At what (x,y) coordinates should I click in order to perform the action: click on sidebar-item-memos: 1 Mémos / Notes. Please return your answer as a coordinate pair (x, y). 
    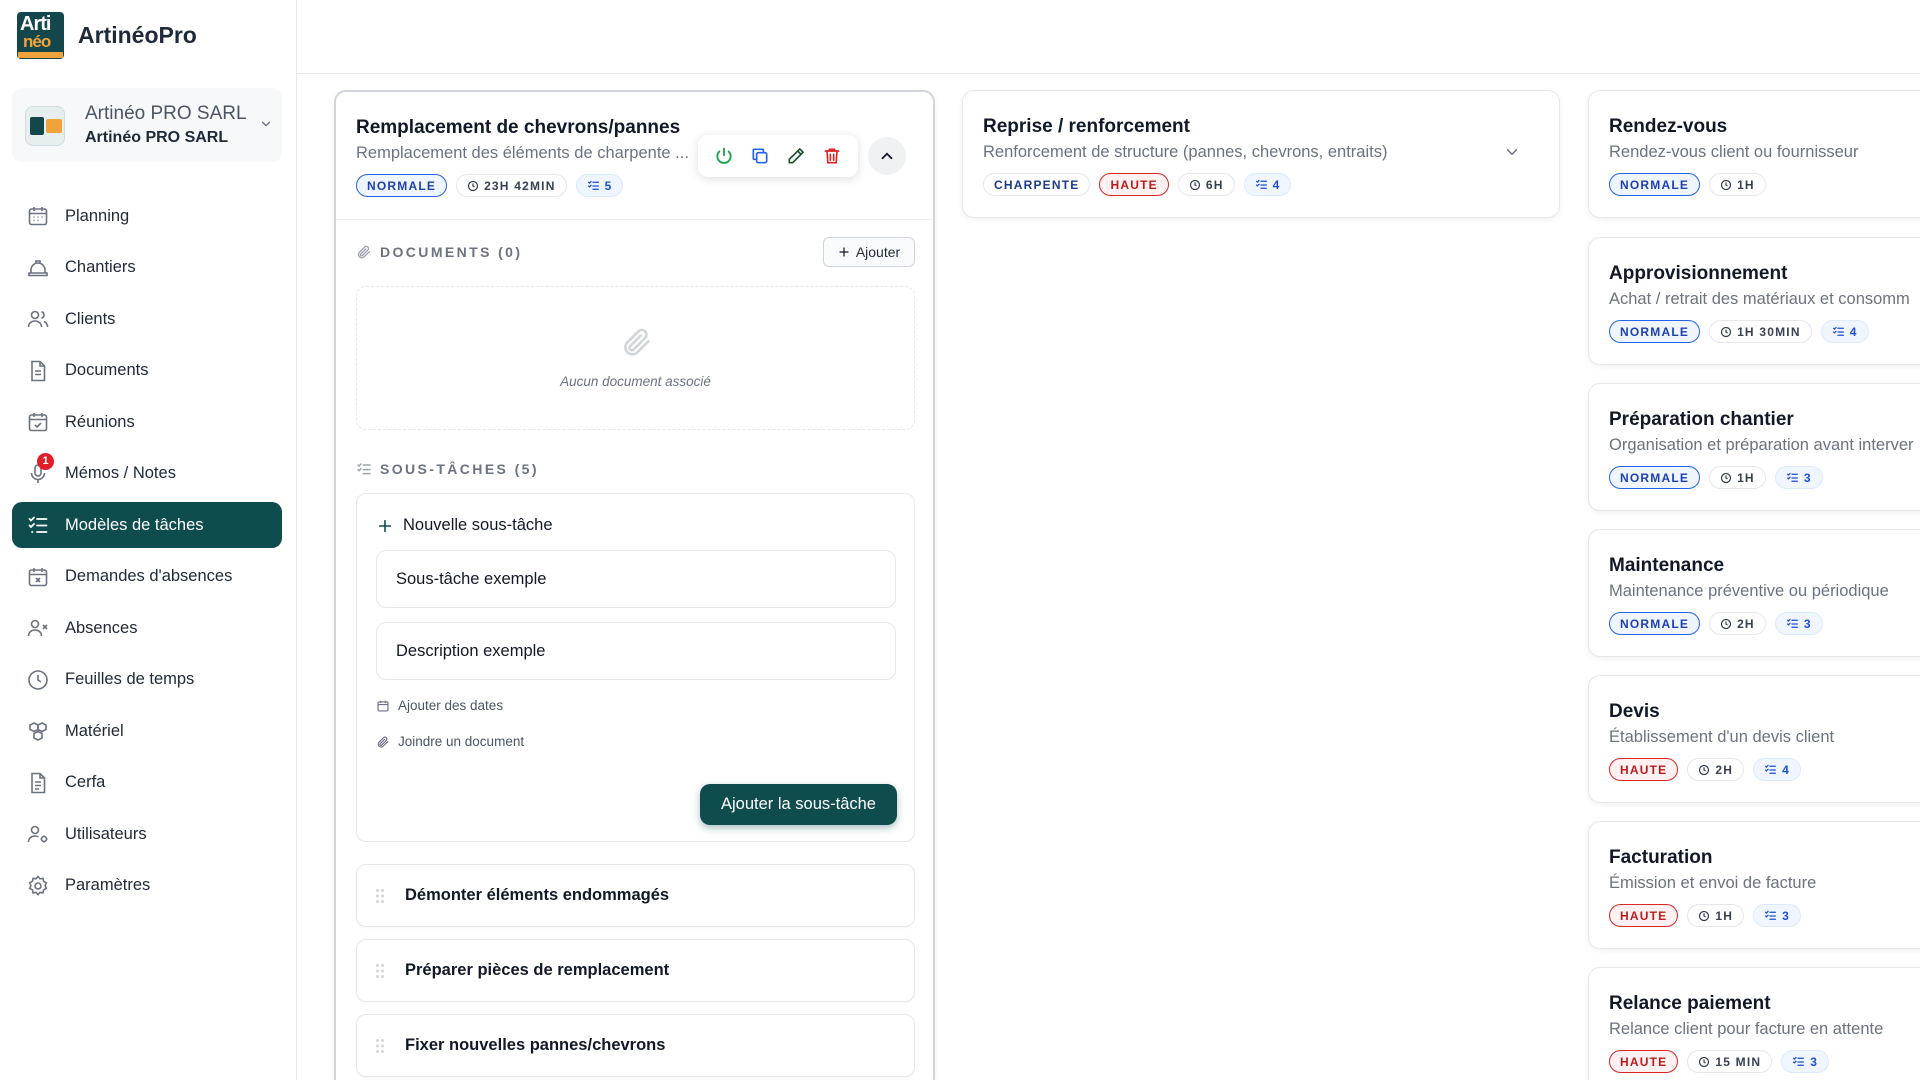
    Looking at the image, I should click on (147, 474).